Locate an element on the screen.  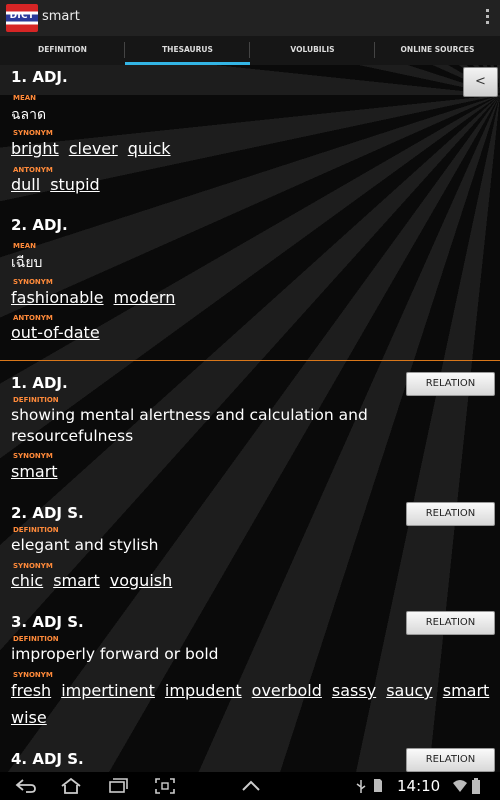
status-clock: 14:10 is located at coordinates (419, 786).